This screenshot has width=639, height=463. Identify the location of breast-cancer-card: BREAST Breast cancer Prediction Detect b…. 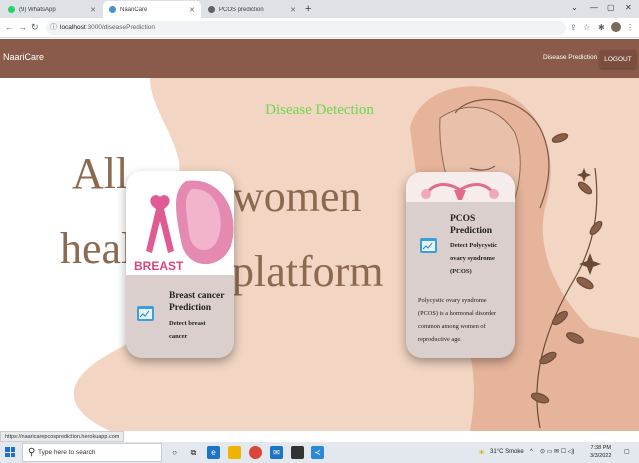
(180, 264).